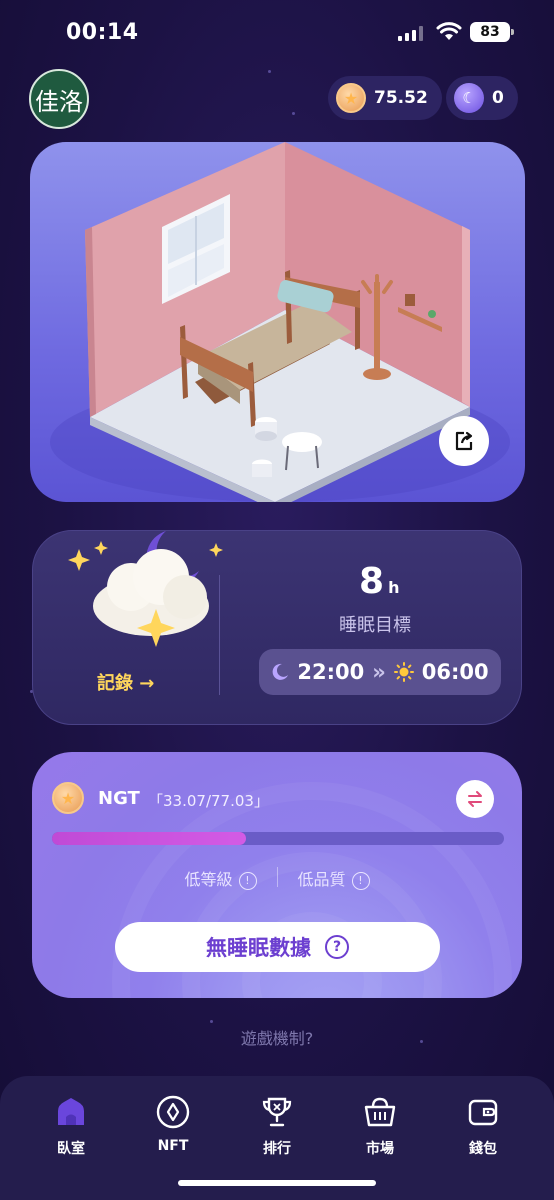  What do you see at coordinates (59, 99) in the screenshot?
I see `avatar: 佳洛` at bounding box center [59, 99].